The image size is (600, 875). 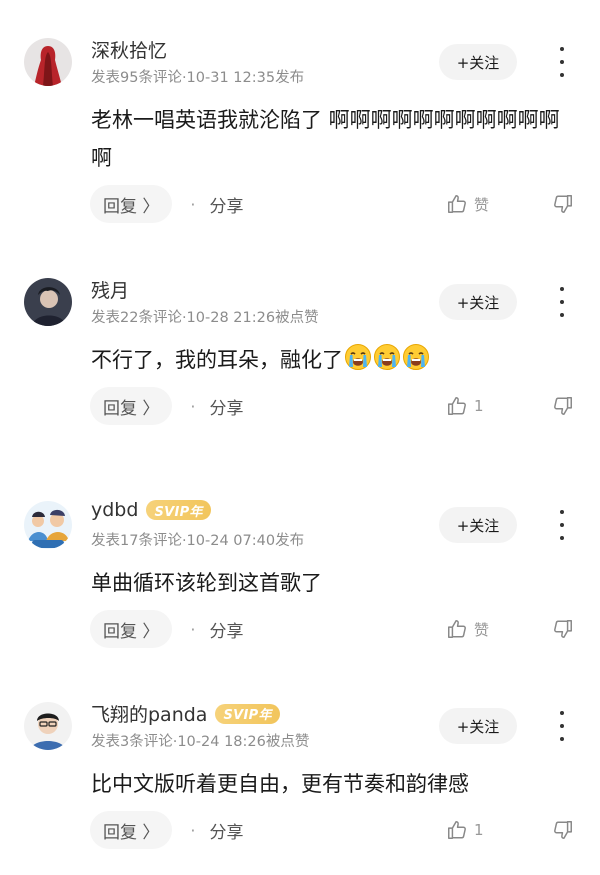 What do you see at coordinates (206, 583) in the screenshot?
I see `comment-text: 单曲循环该轮到这首歌了` at bounding box center [206, 583].